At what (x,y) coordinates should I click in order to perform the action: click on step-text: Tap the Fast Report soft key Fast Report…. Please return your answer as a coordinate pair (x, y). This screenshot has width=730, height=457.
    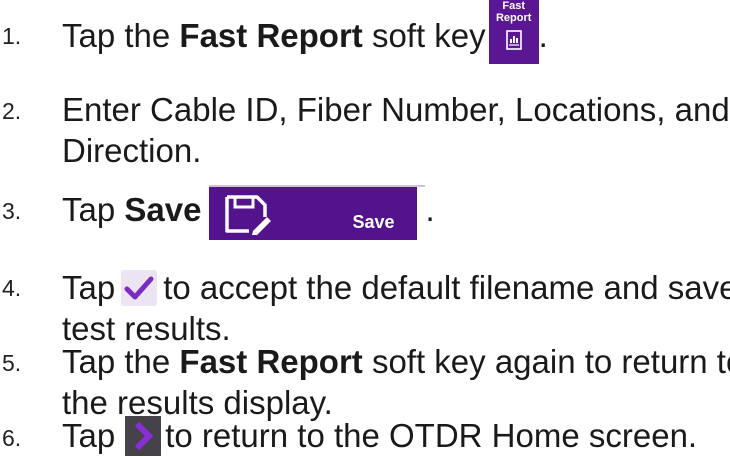
    Looking at the image, I should click on (305, 32).